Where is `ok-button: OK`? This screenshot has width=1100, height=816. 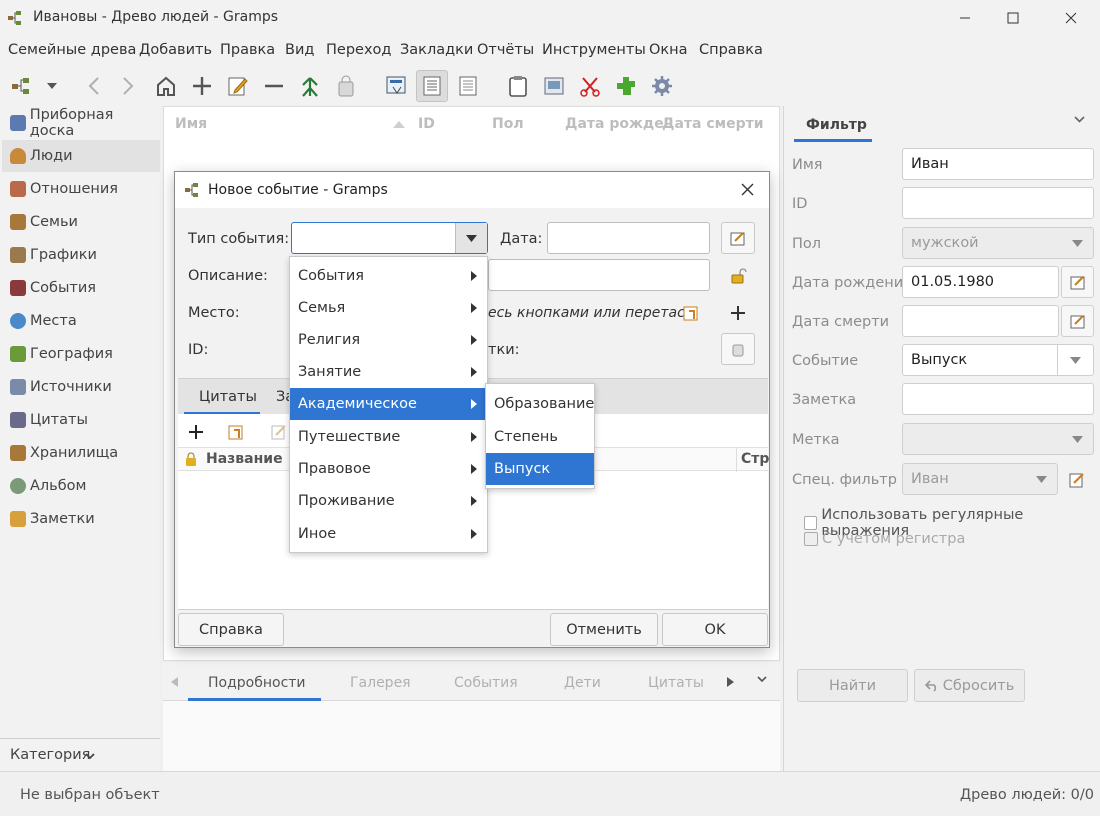 ok-button: OK is located at coordinates (715, 629).